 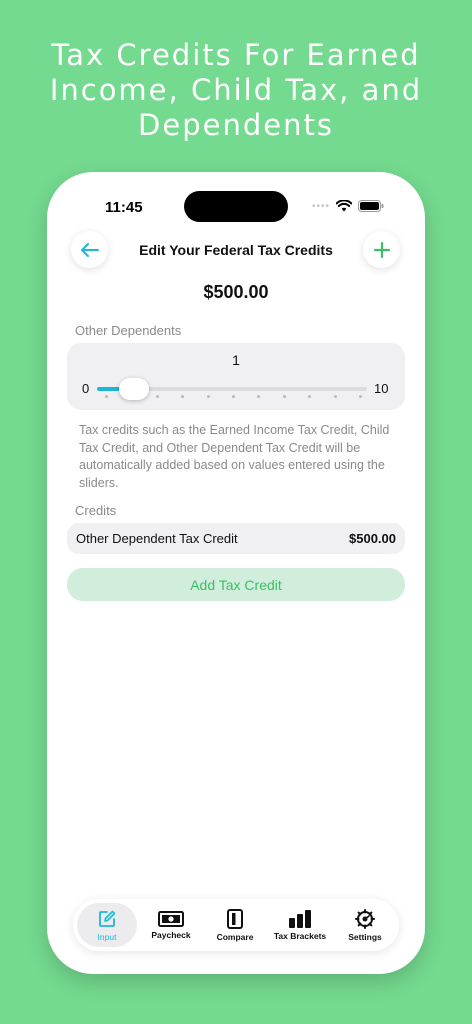 I want to click on dependents-label: Other Dependents, so click(x=128, y=330).